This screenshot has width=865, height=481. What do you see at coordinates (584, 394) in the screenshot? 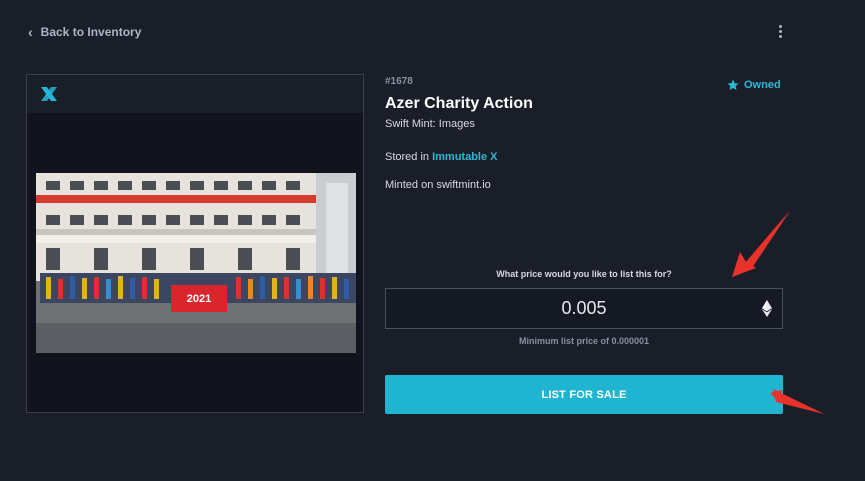
I see `list-for-sale-button: LIST FOR SALE` at bounding box center [584, 394].